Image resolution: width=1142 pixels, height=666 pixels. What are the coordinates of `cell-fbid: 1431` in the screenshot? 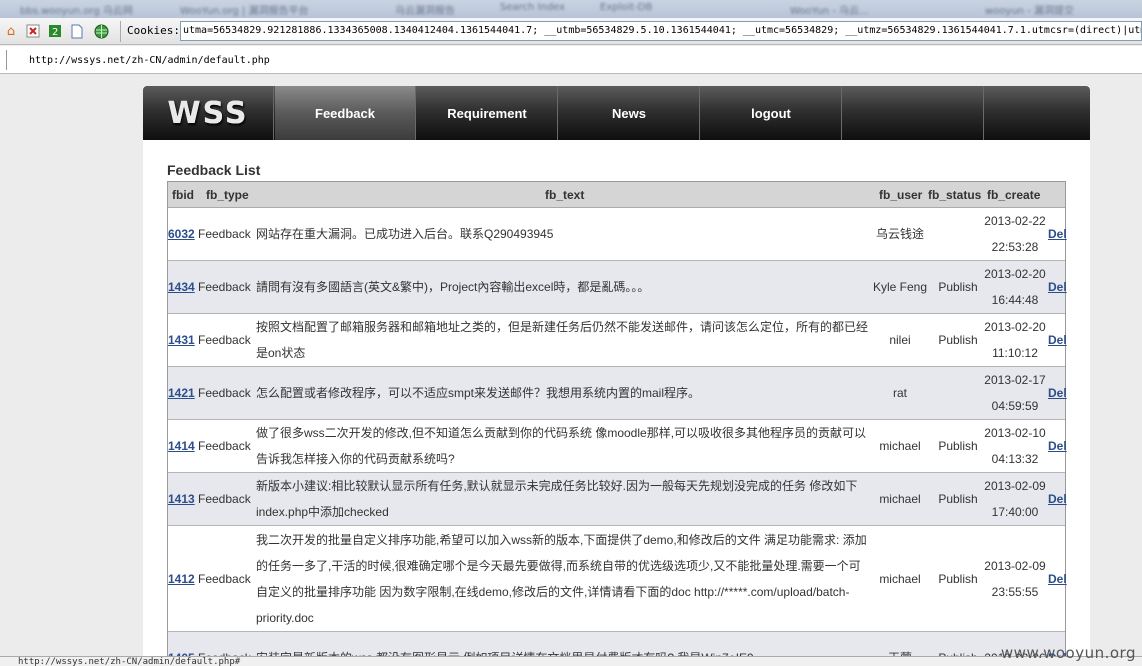 It's located at (183, 340).